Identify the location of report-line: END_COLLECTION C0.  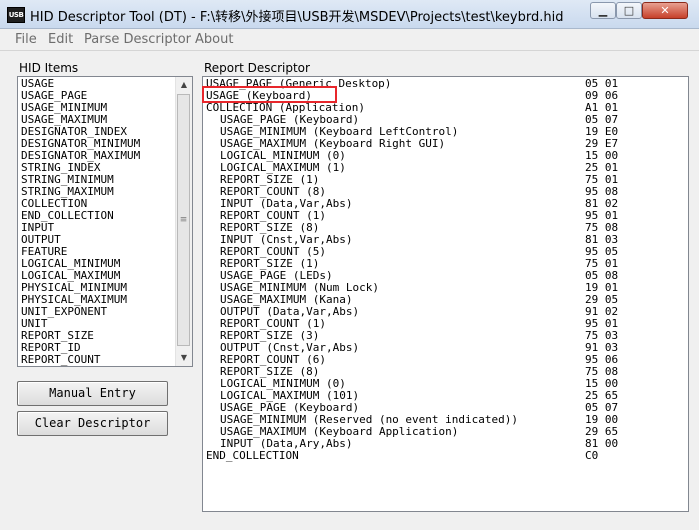
(446, 456).